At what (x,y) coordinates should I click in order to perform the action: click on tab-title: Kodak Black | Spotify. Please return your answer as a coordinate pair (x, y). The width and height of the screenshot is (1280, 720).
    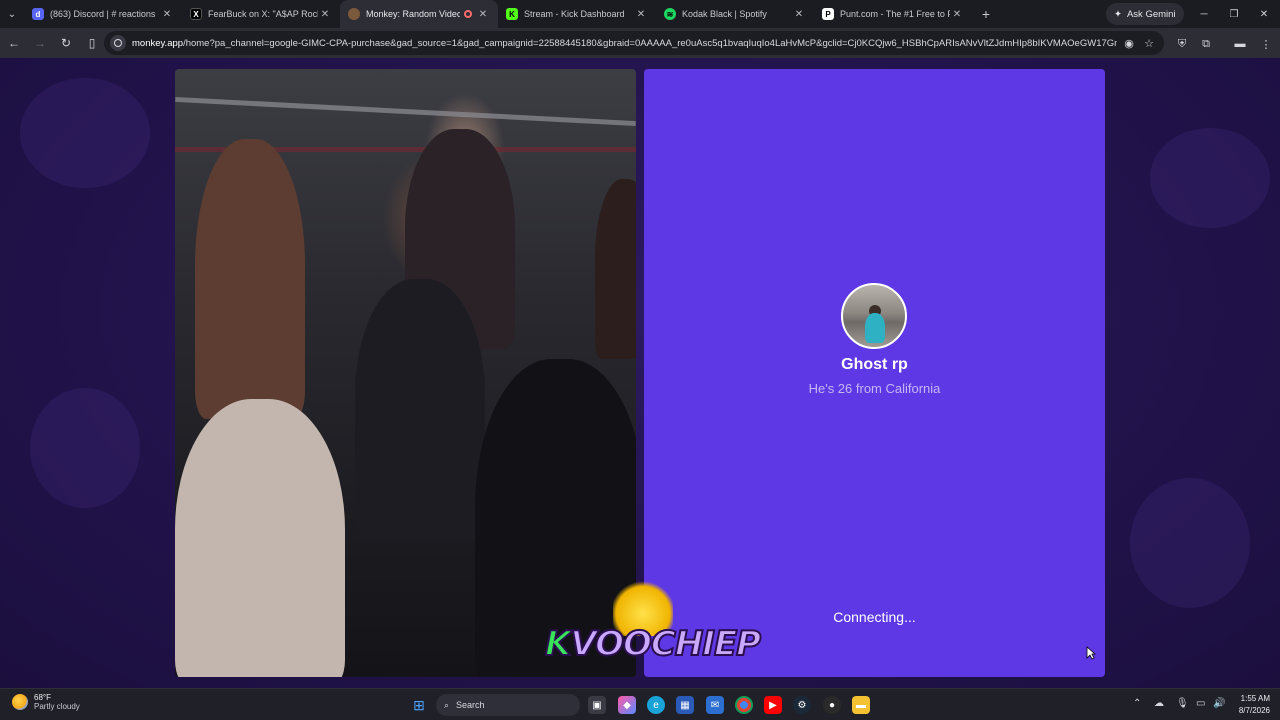
    Looking at the image, I should click on (724, 14).